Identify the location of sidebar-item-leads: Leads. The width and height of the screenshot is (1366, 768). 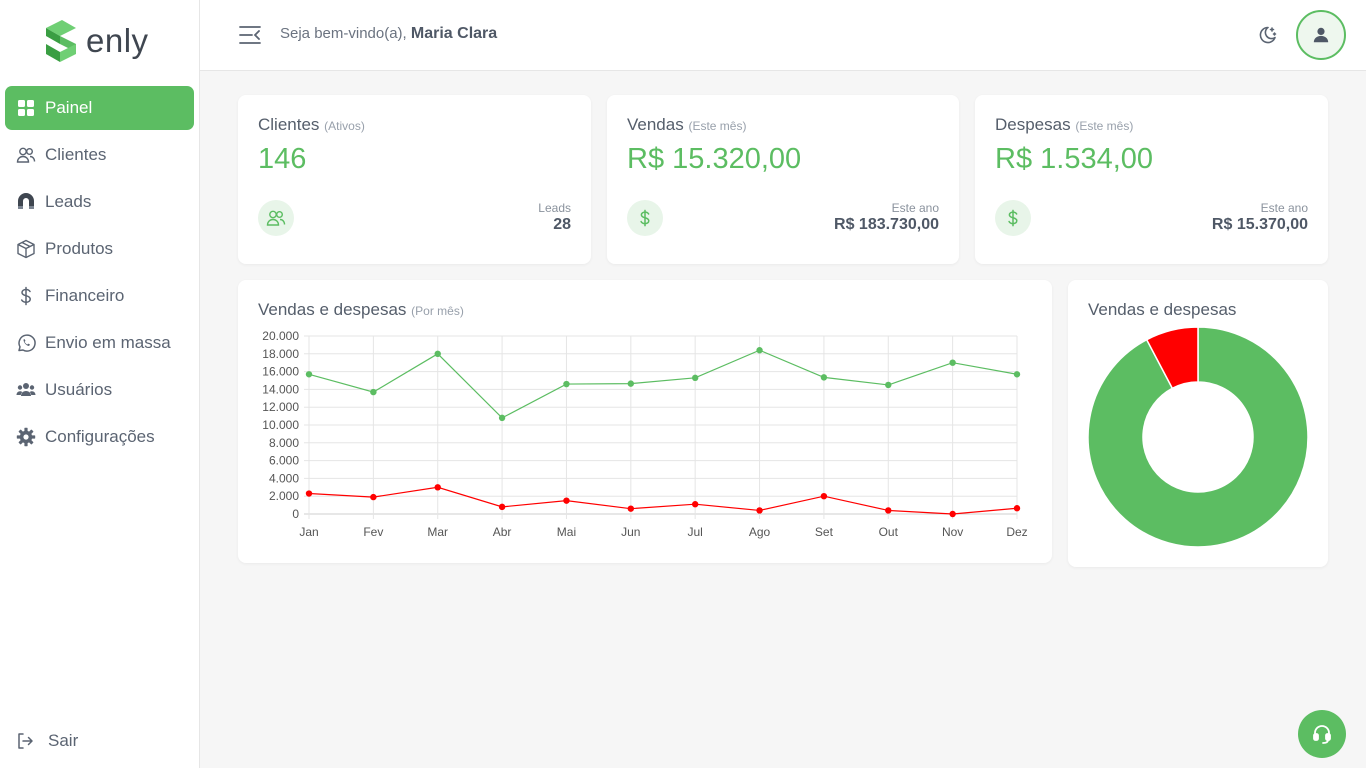
(99, 202).